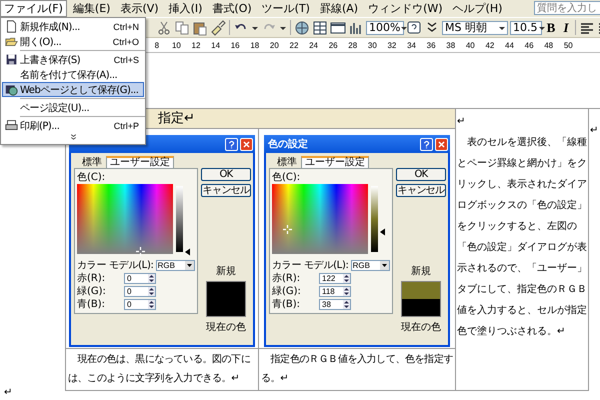 The width and height of the screenshot is (600, 400). What do you see at coordinates (529, 45) in the screenshot?
I see `ruler-number: 46` at bounding box center [529, 45].